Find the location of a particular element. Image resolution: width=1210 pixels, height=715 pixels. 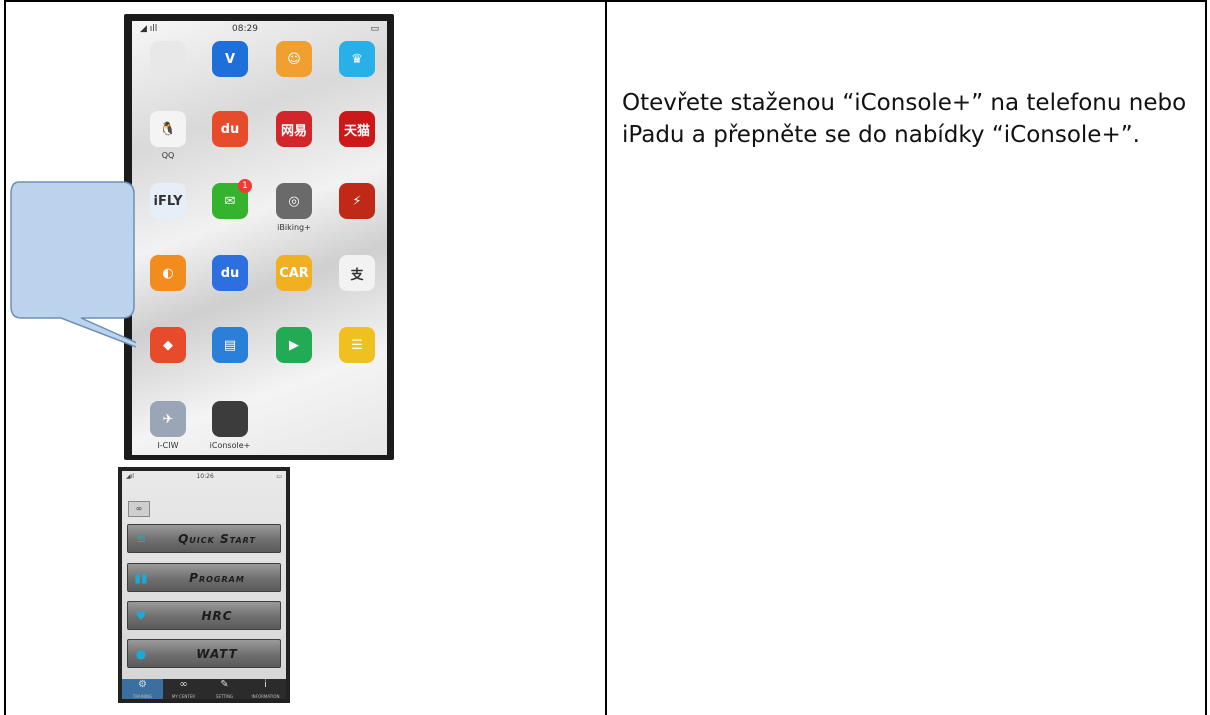

app-icon-13: ◐ is located at coordinates (168, 275).